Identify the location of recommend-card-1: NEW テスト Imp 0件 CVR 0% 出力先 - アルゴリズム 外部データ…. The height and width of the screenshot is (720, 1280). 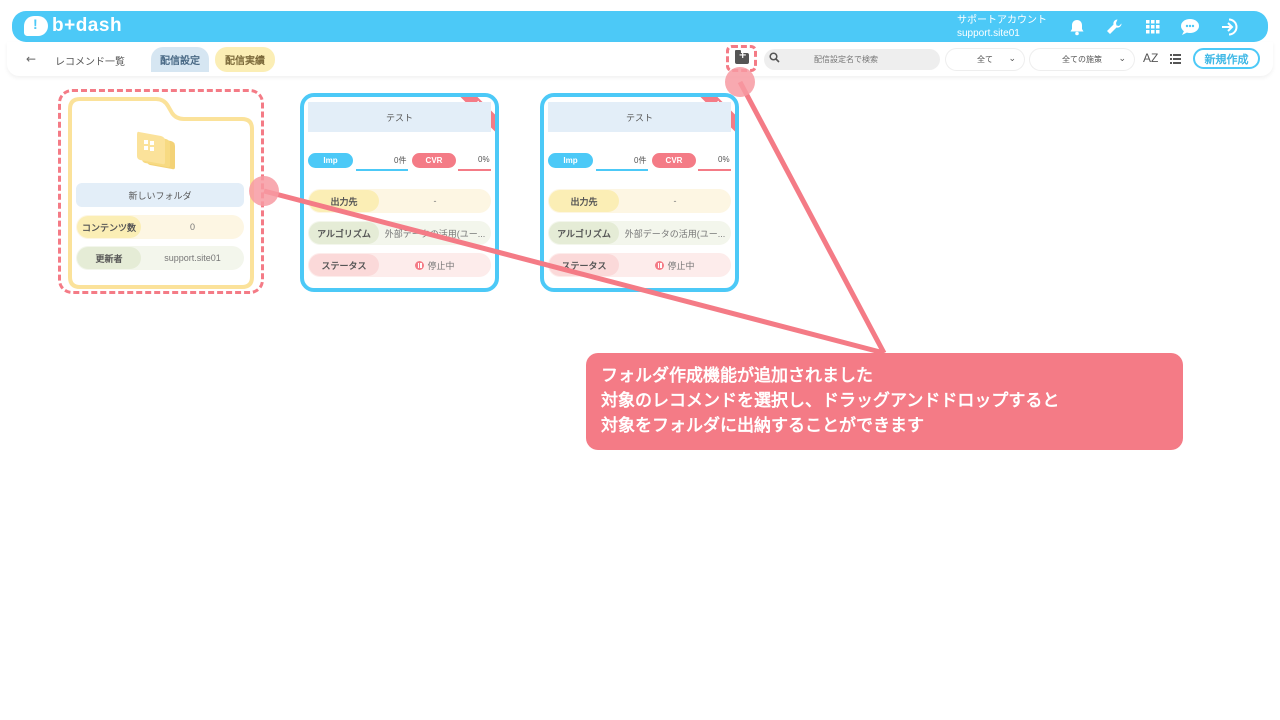
(399, 192).